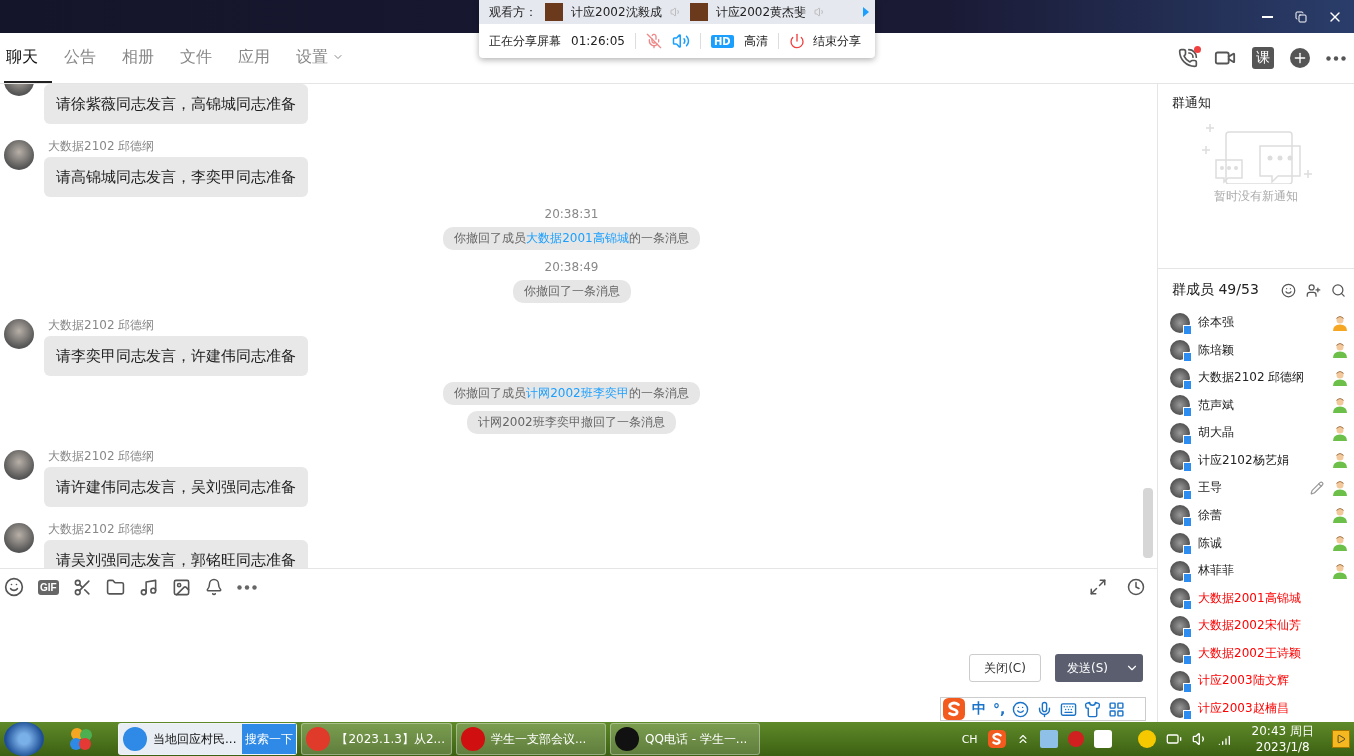 Image resolution: width=1354 pixels, height=756 pixels. I want to click on member-row: 大数据2002王诗颖, so click(1256, 653).